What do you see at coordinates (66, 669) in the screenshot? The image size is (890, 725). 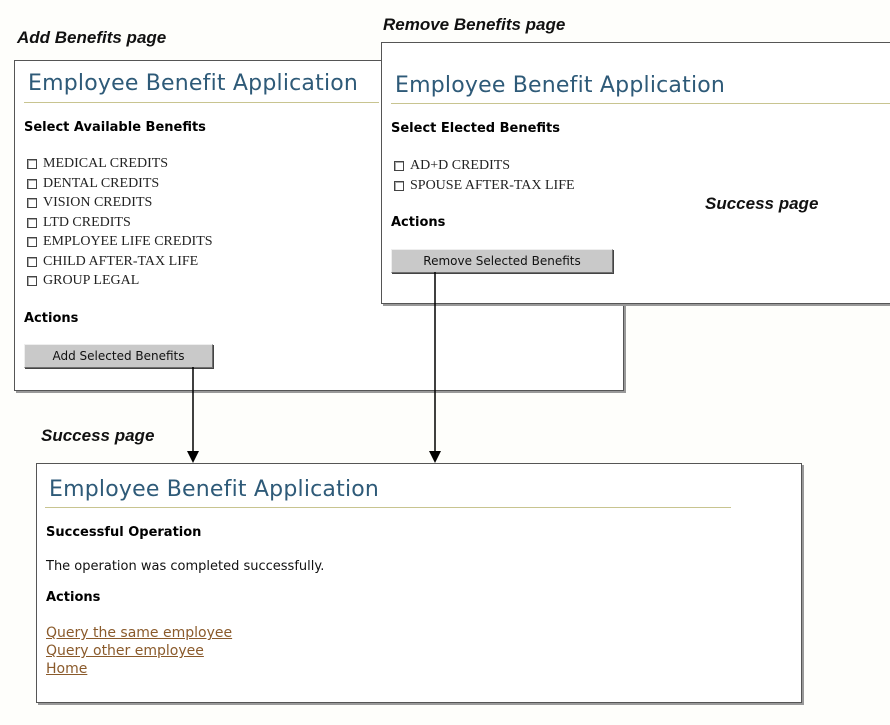 I see `home-link: Home` at bounding box center [66, 669].